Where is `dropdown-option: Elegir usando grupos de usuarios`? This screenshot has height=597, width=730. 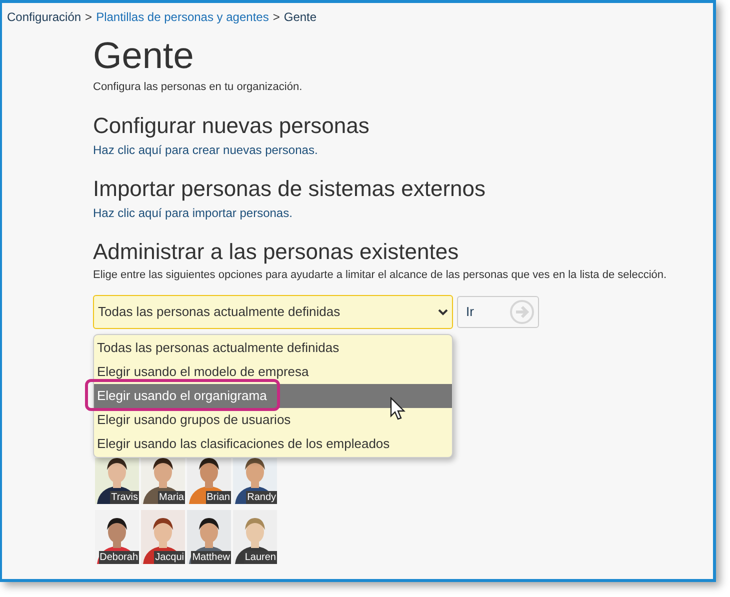
dropdown-option: Elegir usando grupos de usuarios is located at coordinates (273, 420).